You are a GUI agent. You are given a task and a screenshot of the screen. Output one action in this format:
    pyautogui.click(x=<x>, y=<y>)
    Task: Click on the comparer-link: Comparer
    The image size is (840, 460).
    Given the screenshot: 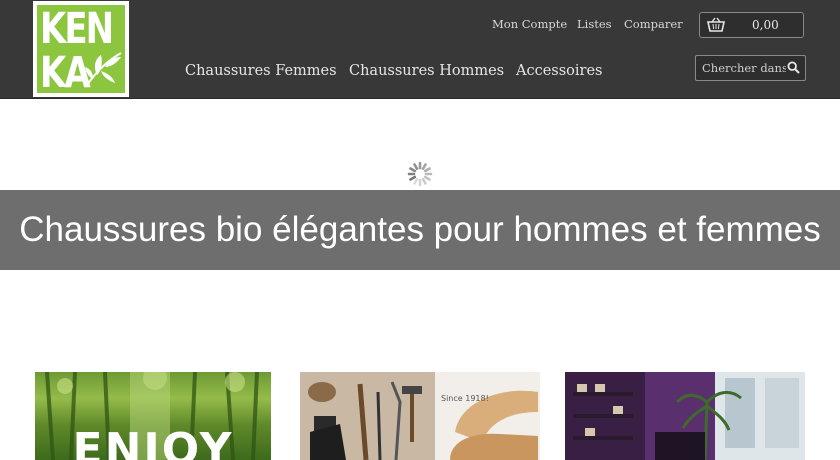 What is the action you would take?
    pyautogui.click(x=653, y=24)
    